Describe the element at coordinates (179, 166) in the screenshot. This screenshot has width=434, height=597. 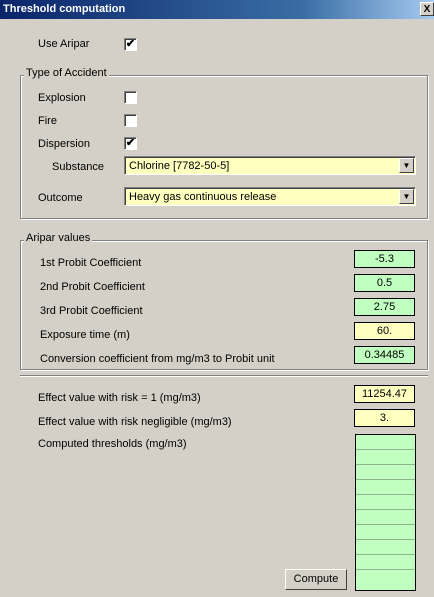
I see `substance-value: Chlorine [7782-50-5]` at that location.